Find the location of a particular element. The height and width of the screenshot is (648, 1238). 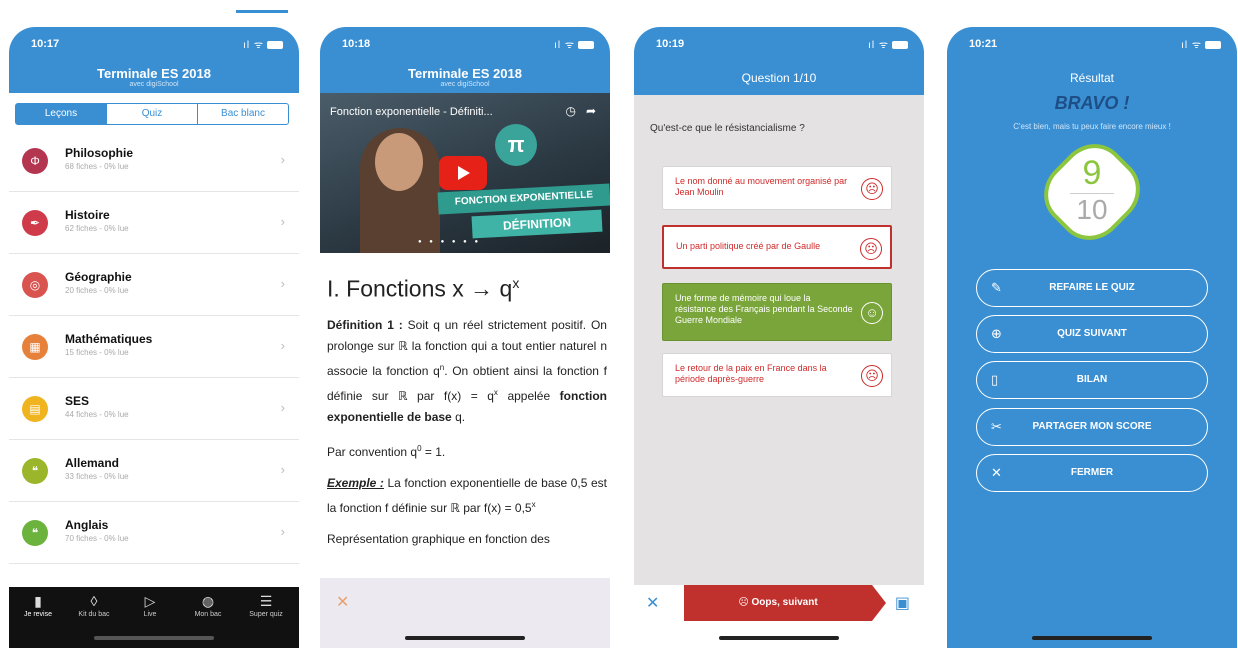

result-button-1: ⊕ QUIZ SUIVANT is located at coordinates (1092, 334).